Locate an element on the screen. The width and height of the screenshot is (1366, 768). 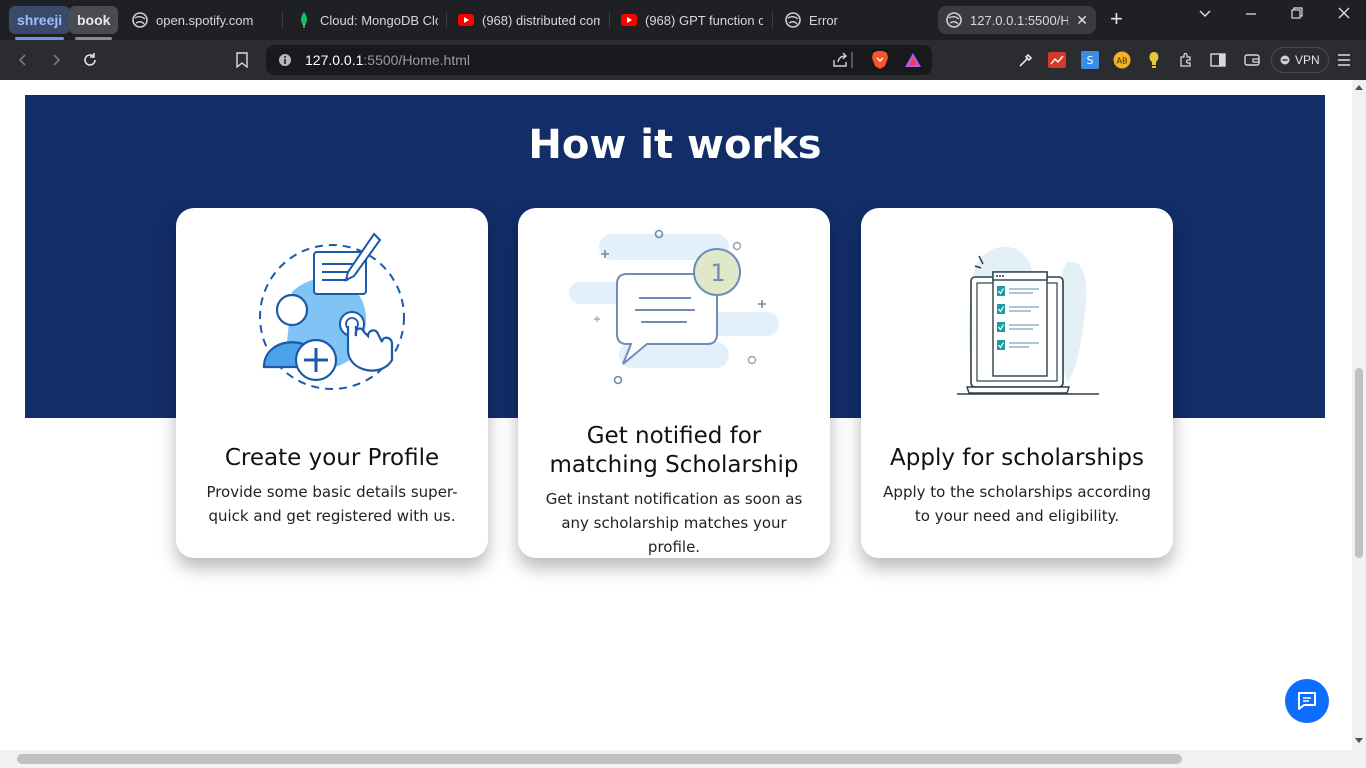
tab-title: (968) GPT function call is located at coordinates (704, 20).